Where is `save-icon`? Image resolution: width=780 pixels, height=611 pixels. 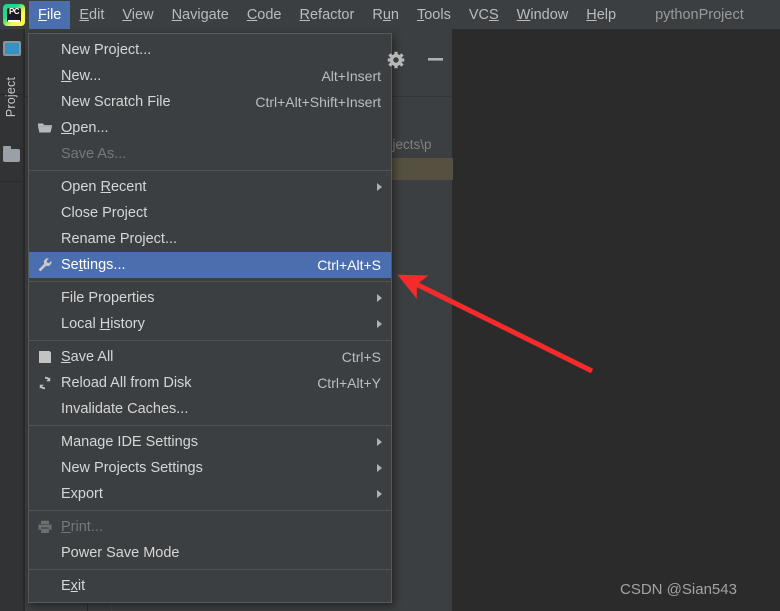
save-icon is located at coordinates (45, 357).